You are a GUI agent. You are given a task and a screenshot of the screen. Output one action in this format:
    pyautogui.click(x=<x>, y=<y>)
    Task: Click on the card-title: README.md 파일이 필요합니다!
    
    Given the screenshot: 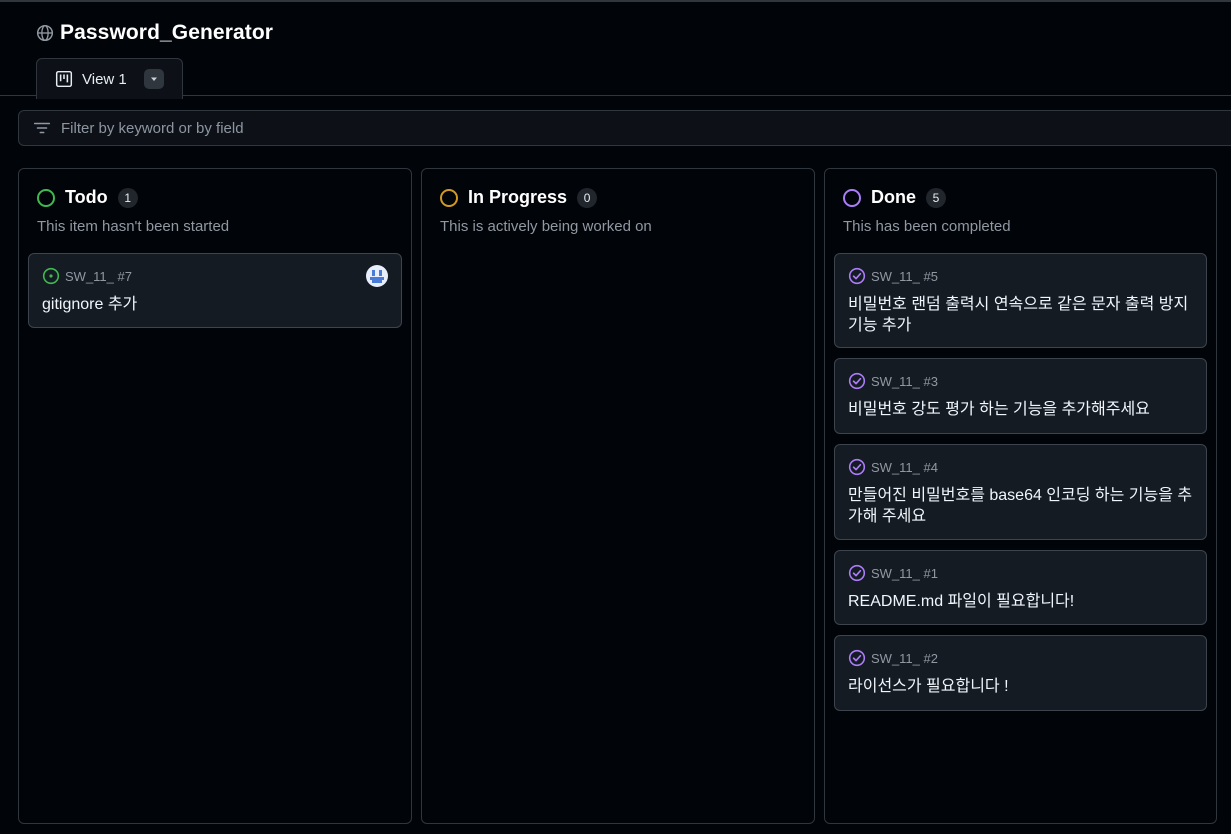 What is the action you would take?
    pyautogui.click(x=1020, y=601)
    